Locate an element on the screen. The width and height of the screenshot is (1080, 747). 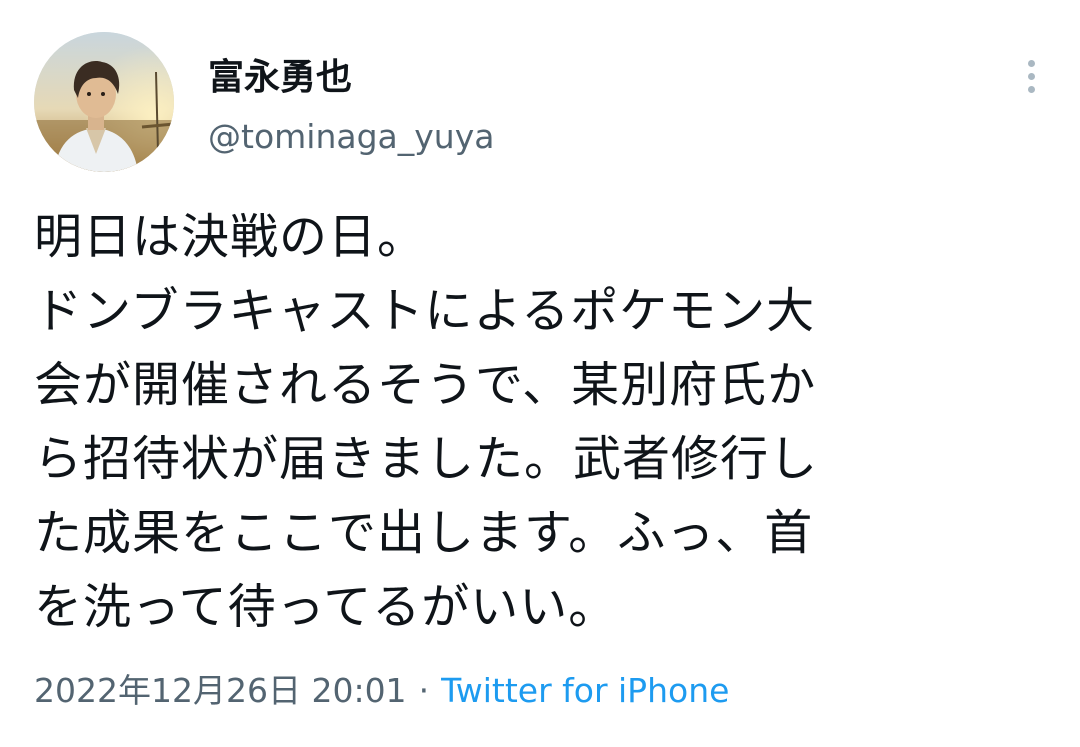
avatar-photo is located at coordinates (104, 102).